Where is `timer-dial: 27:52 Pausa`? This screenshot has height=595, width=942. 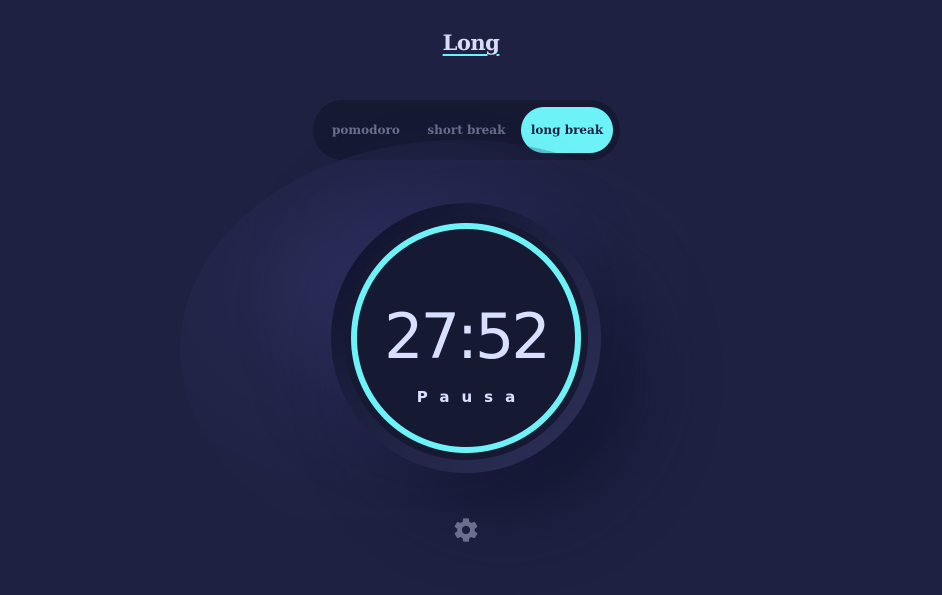
timer-dial: 27:52 Pausa is located at coordinates (466, 338).